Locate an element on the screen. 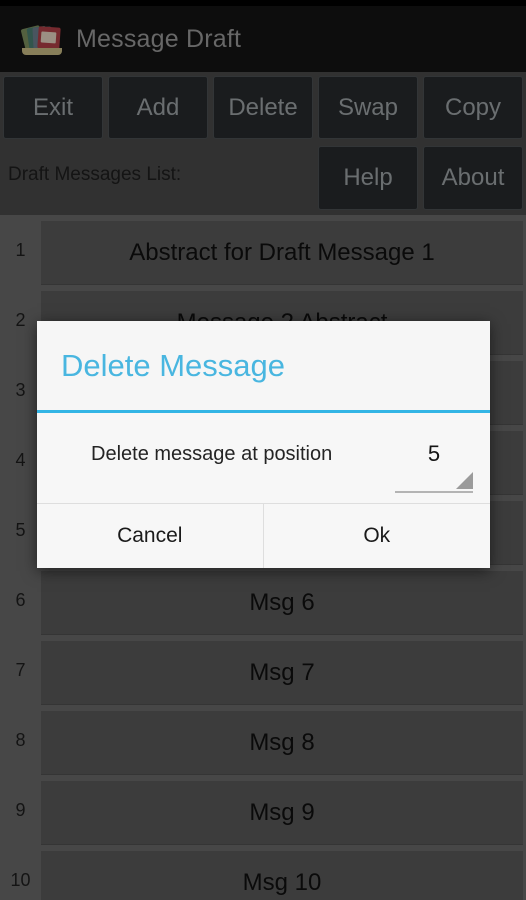 The image size is (526, 900). dialog-title-bar: Delete Message is located at coordinates (263, 367).